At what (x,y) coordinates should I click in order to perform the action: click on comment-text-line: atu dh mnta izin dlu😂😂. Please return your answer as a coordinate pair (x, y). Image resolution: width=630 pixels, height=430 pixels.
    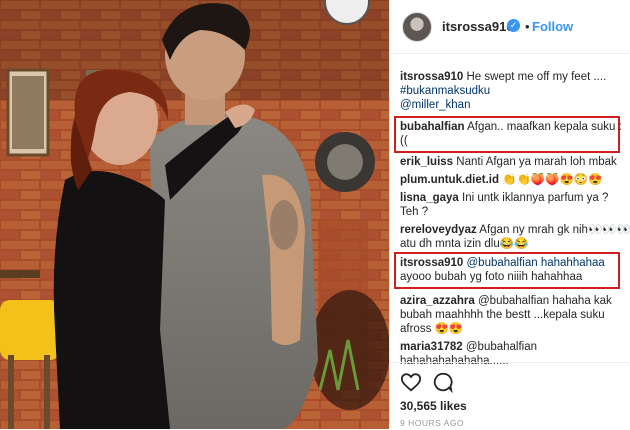
    Looking at the image, I should click on (464, 244).